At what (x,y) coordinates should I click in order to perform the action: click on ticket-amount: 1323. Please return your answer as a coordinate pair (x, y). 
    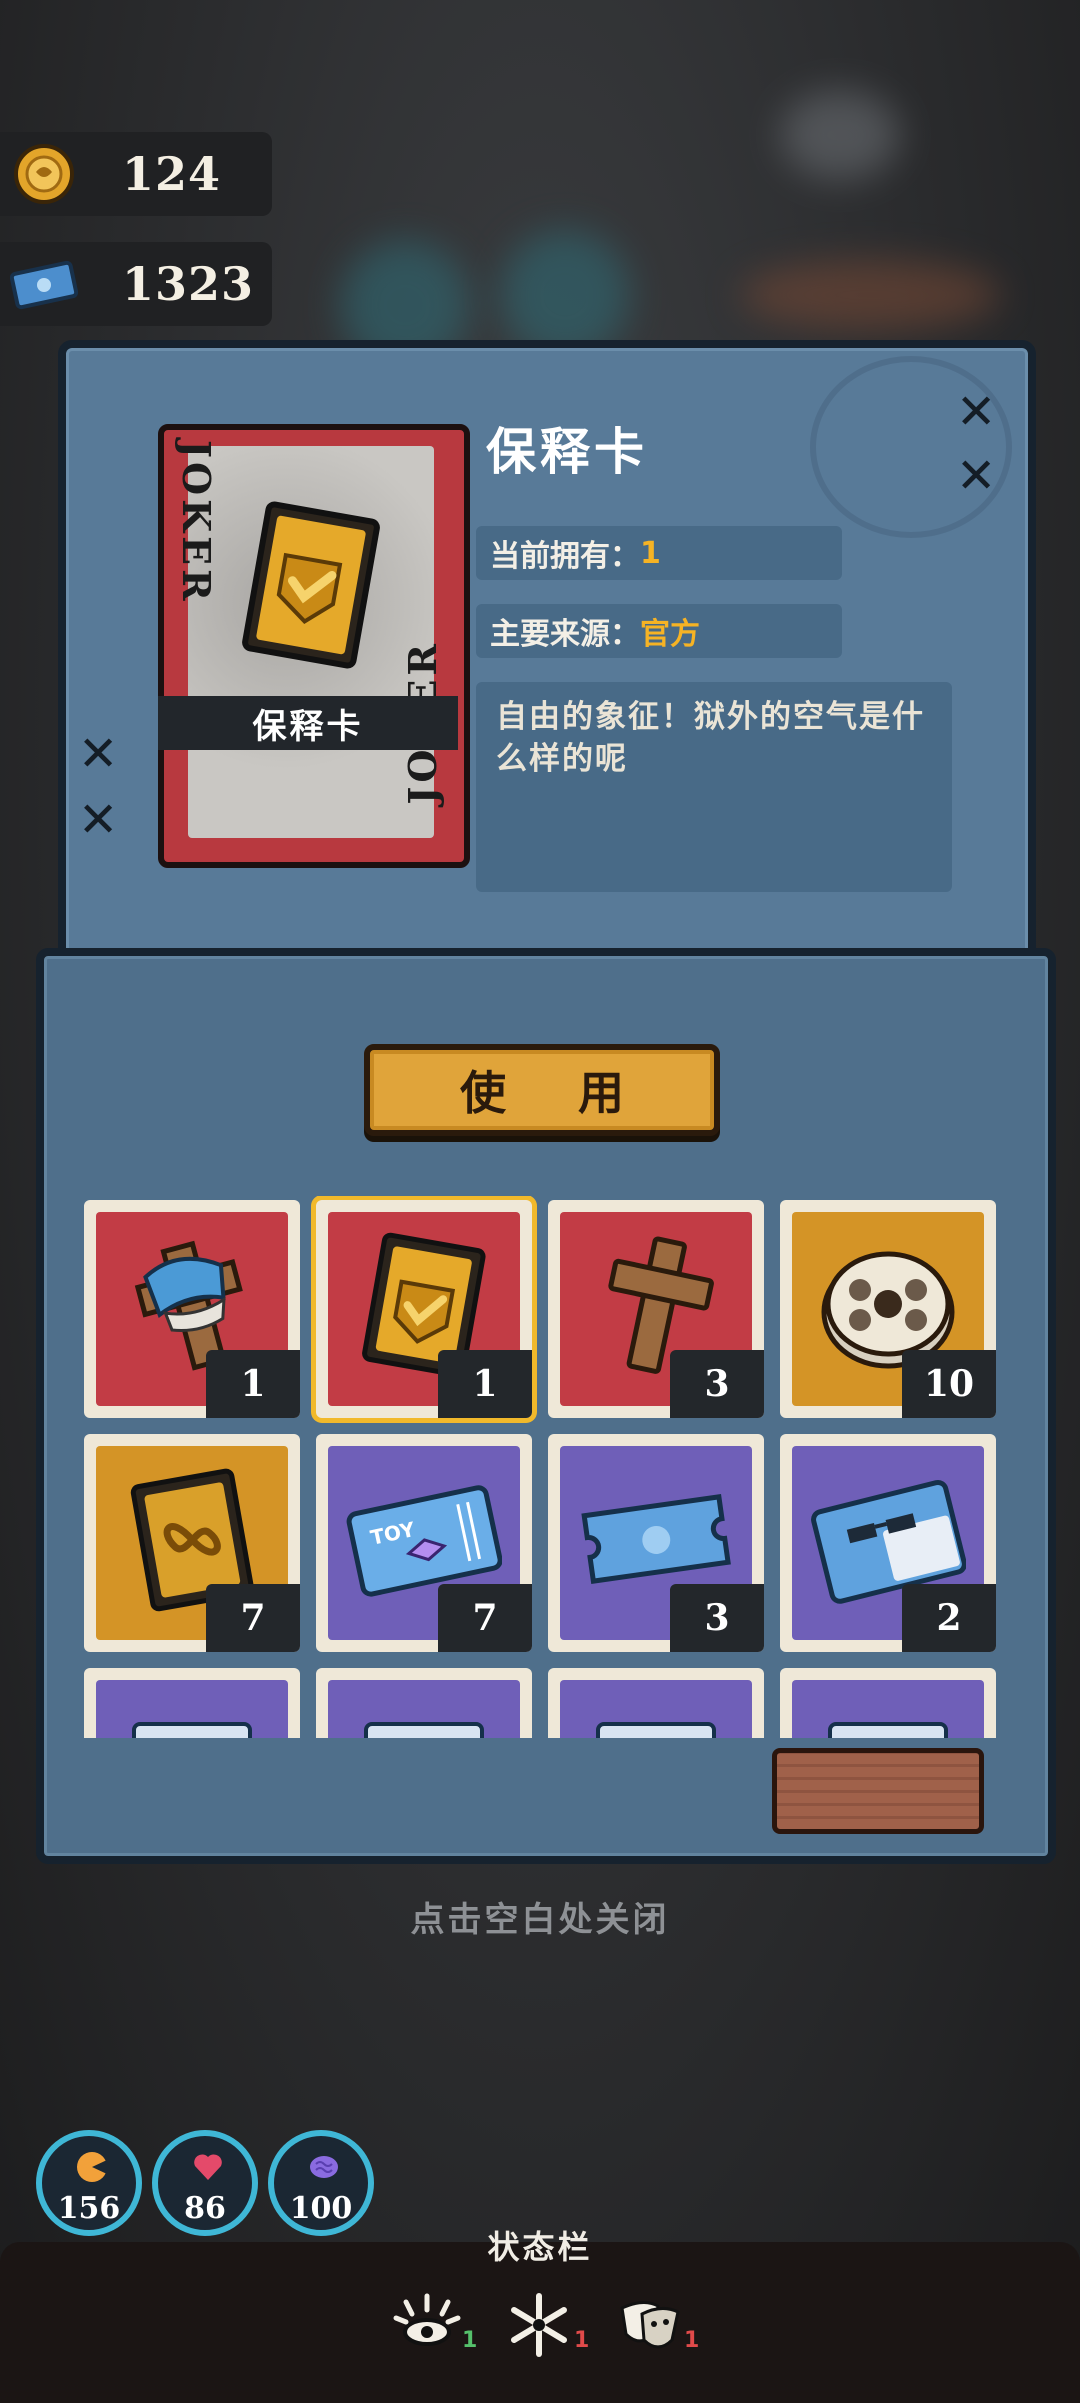
    Looking at the image, I should click on (188, 284).